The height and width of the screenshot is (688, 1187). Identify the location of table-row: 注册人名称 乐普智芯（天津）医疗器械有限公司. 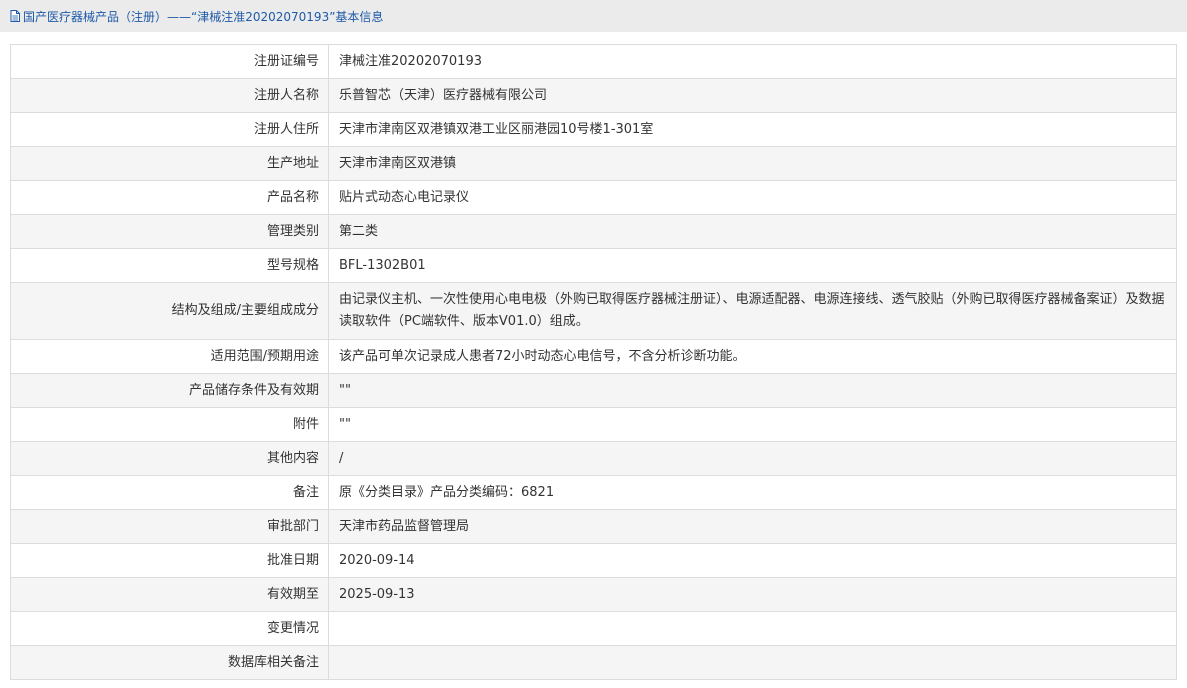
(593, 95).